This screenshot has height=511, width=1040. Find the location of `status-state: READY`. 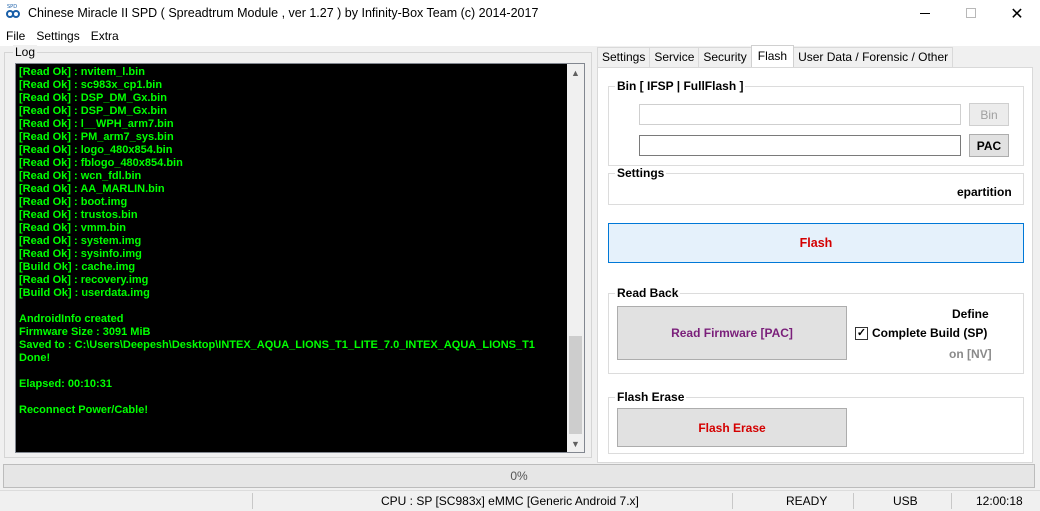

status-state: READY is located at coordinates (807, 501).